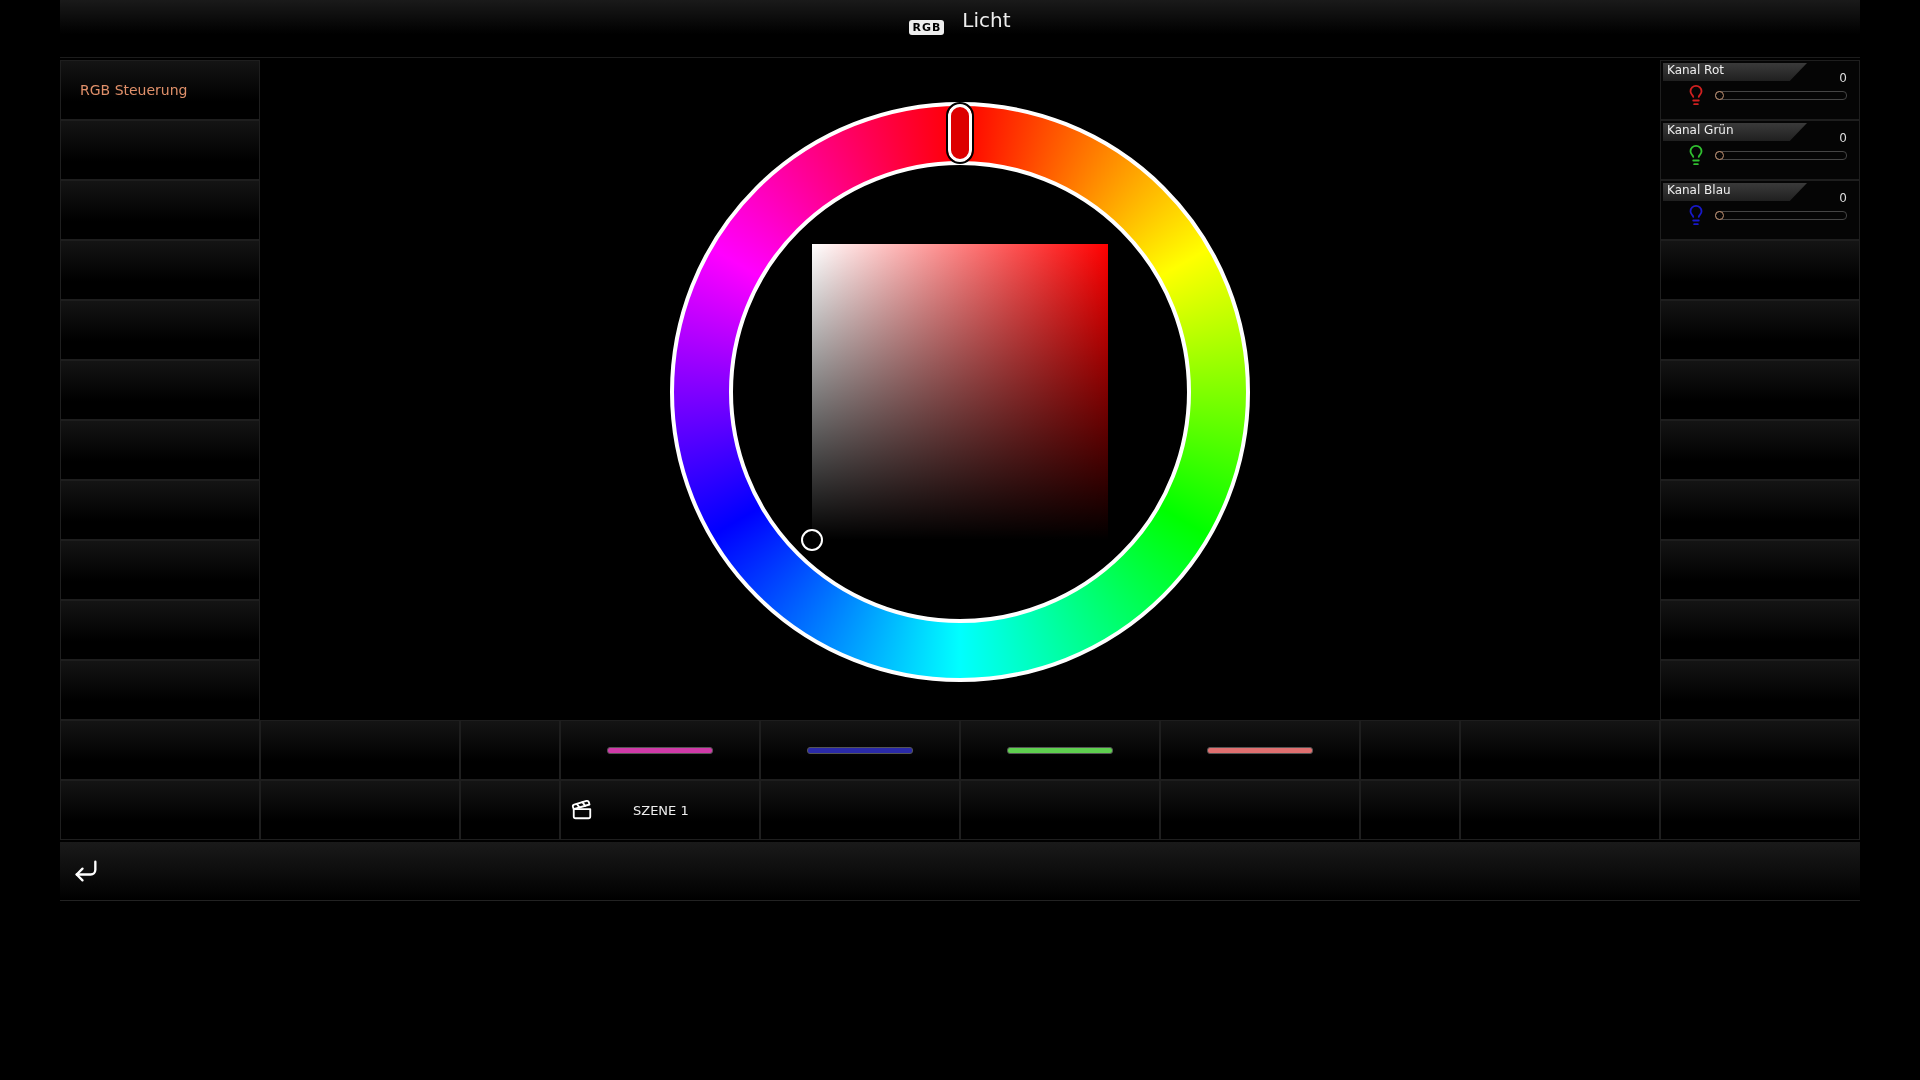 This screenshot has height=1080, width=1920. I want to click on hue-handle, so click(960, 133).